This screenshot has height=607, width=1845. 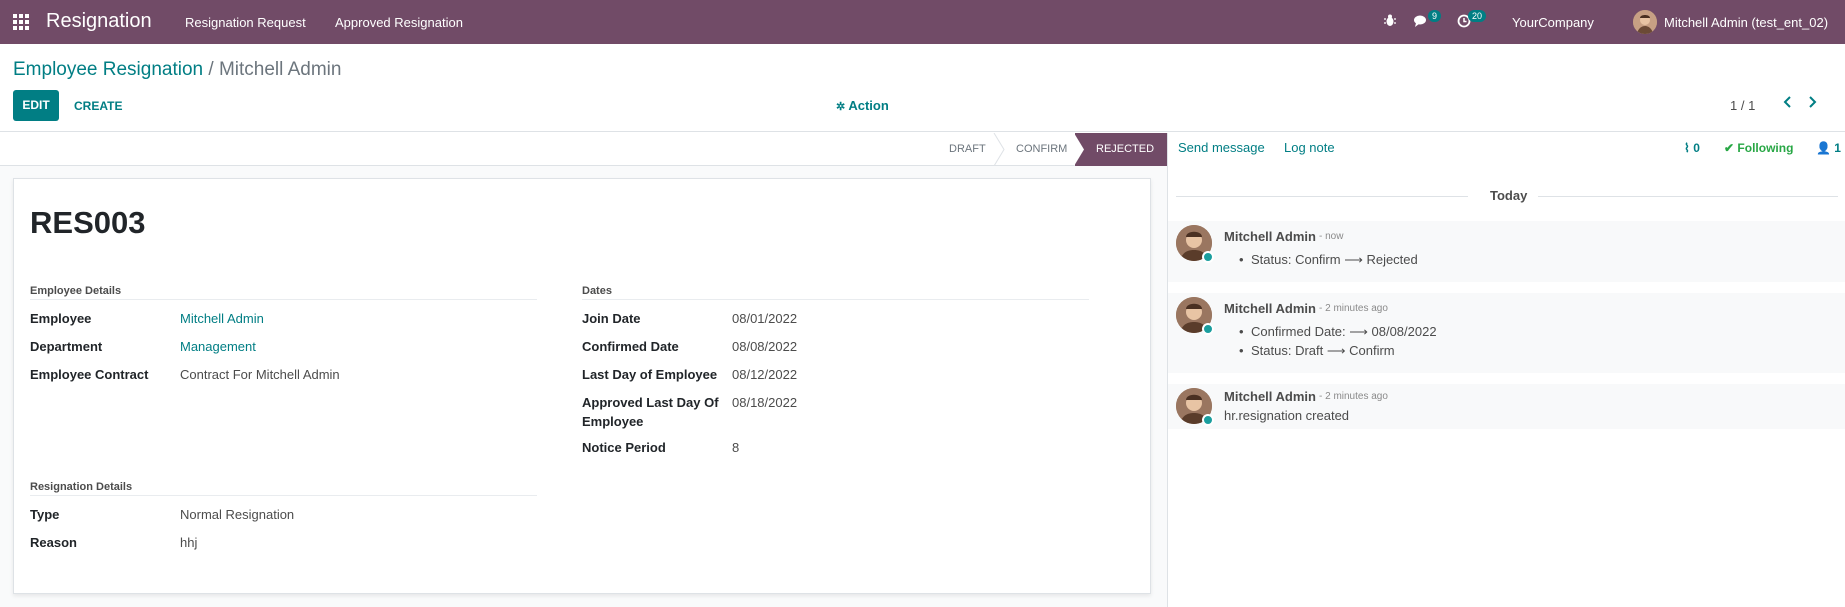 I want to click on menu-resignation-request: Resignation Request, so click(x=245, y=22).